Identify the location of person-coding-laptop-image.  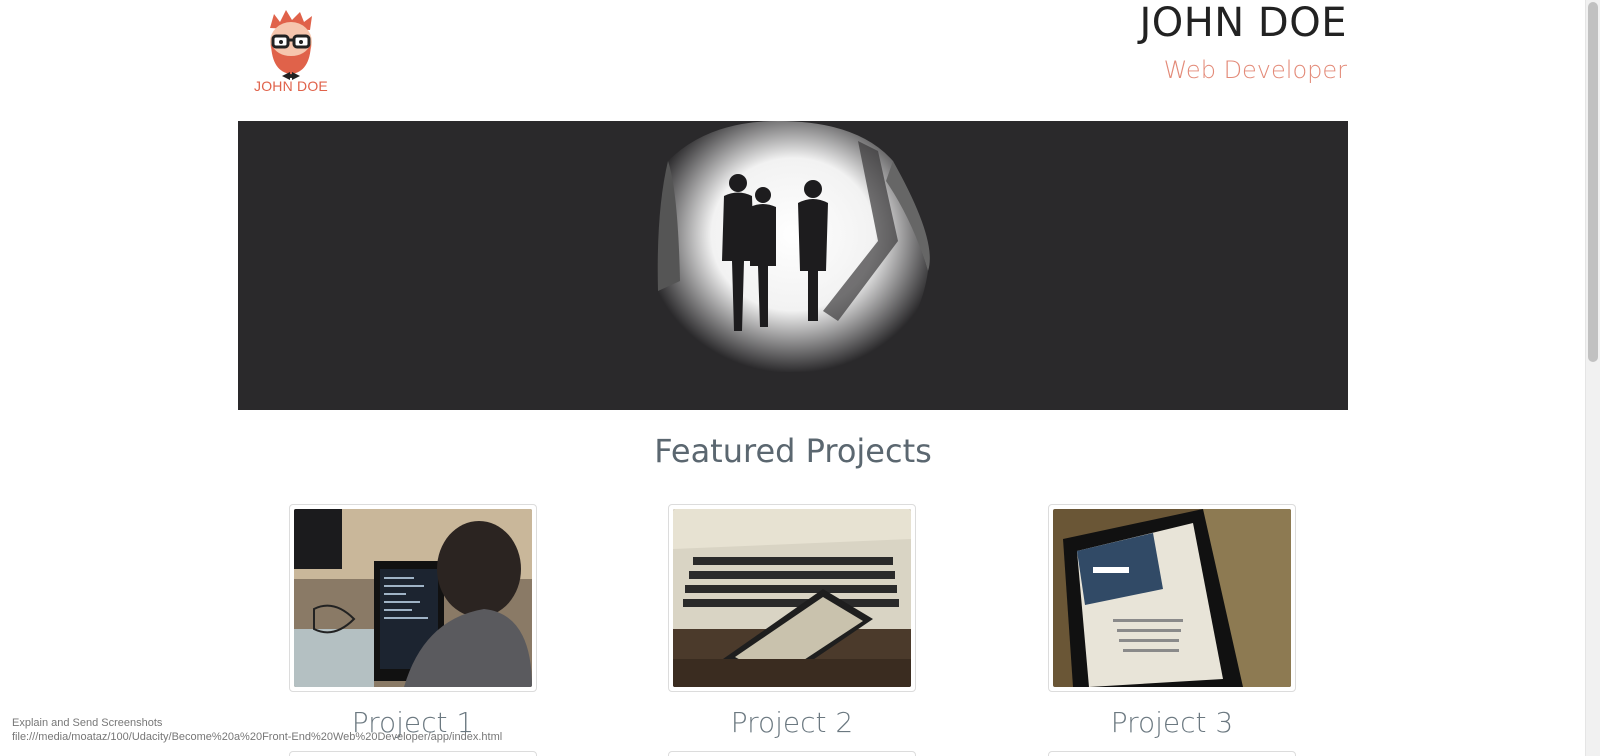
(413, 598).